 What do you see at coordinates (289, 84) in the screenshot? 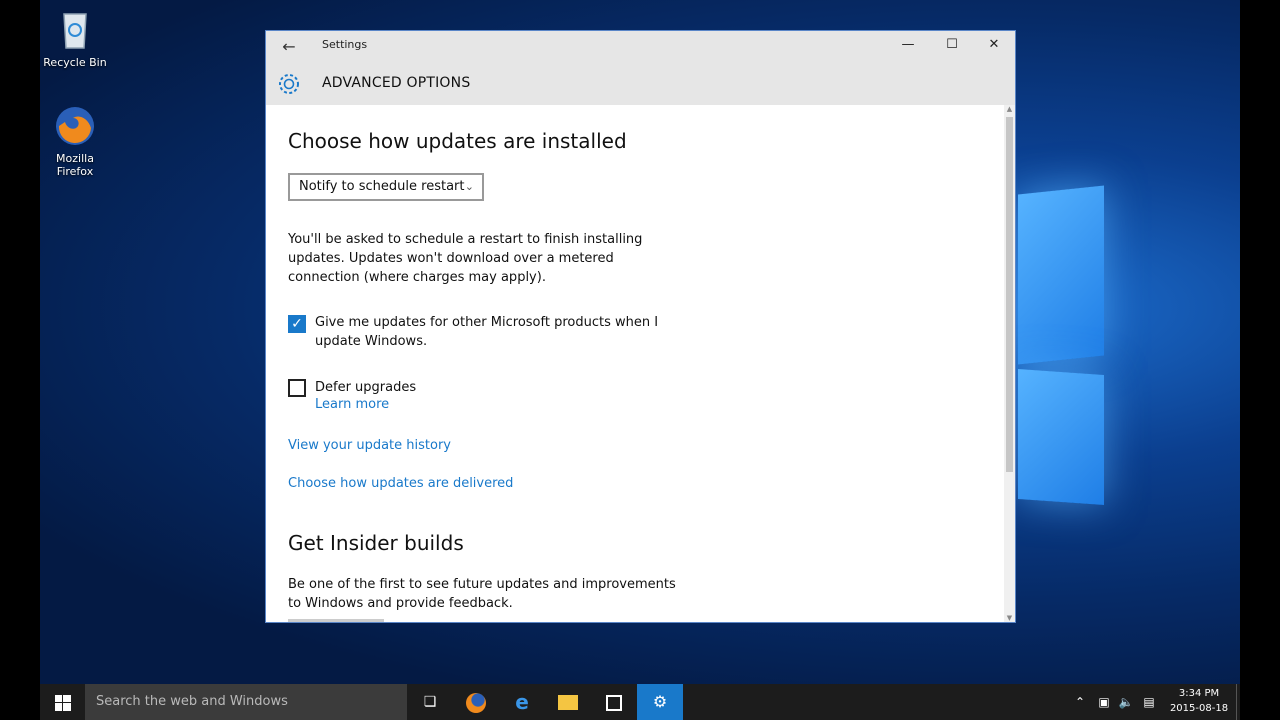
I see `gear-icon` at bounding box center [289, 84].